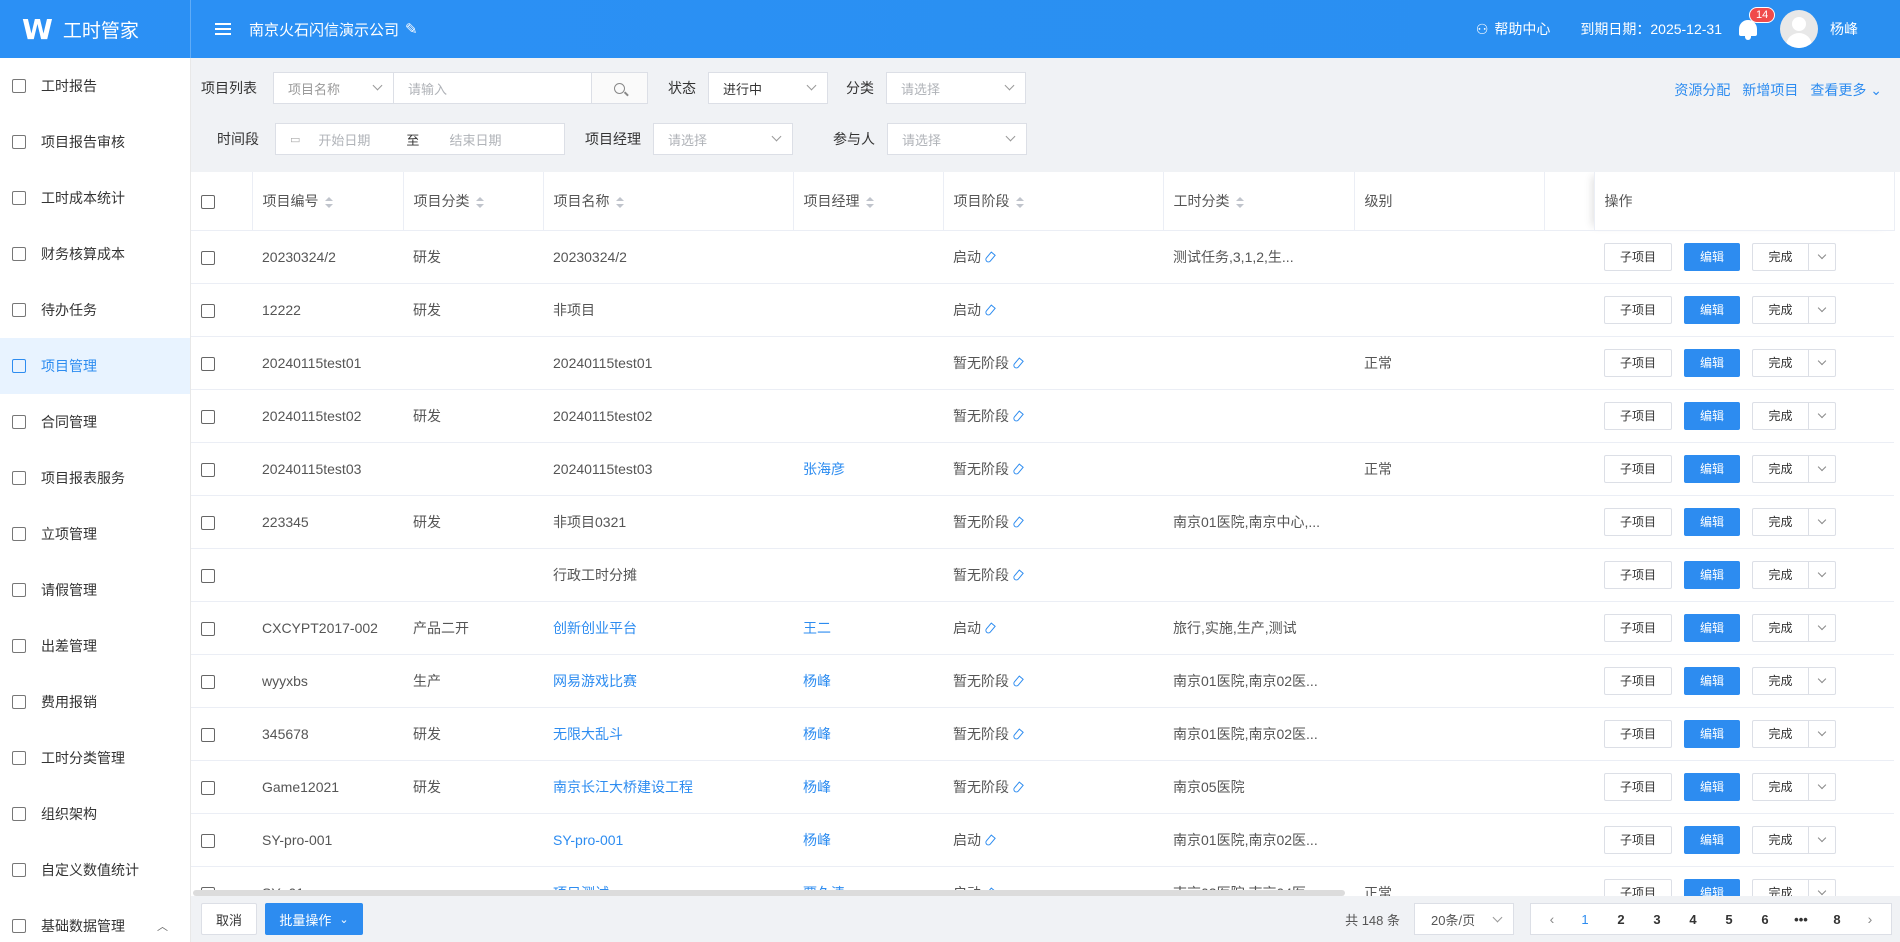 This screenshot has height=942, width=1900. I want to click on page-number: •••, so click(1801, 919).